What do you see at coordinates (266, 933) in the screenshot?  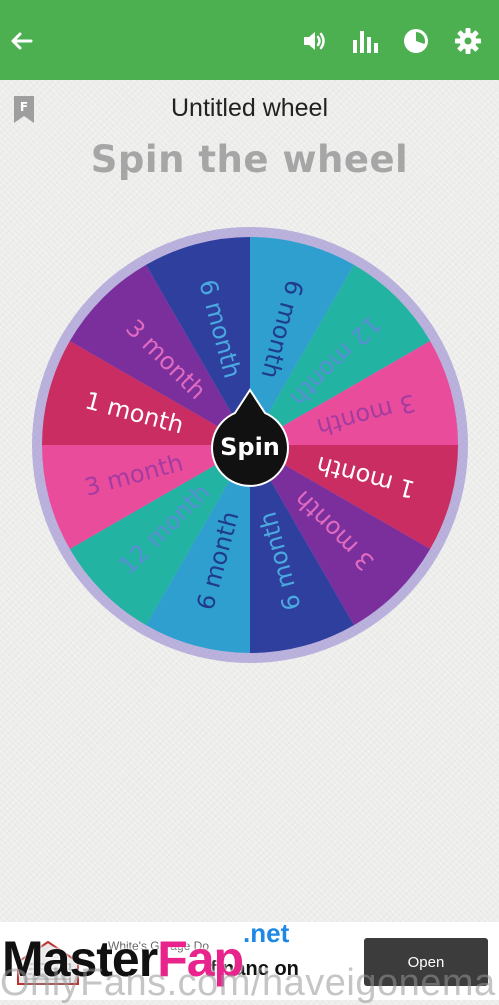 I see `watermark-net: .net` at bounding box center [266, 933].